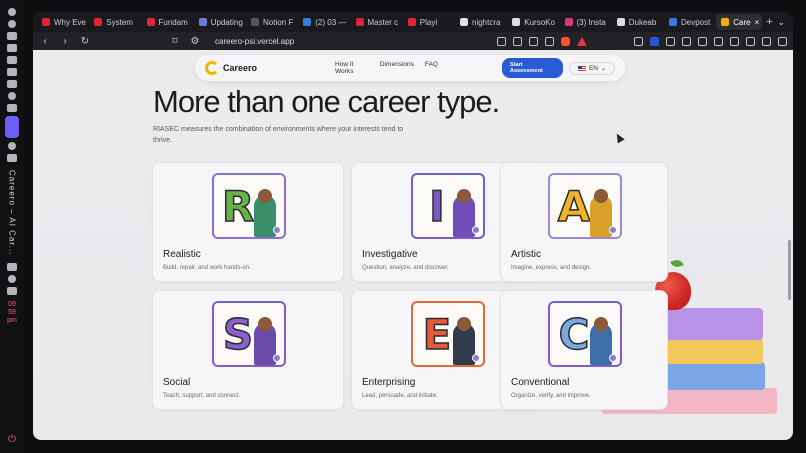 The height and width of the screenshot is (453, 806). What do you see at coordinates (12, 108) in the screenshot?
I see `code-icon` at bounding box center [12, 108].